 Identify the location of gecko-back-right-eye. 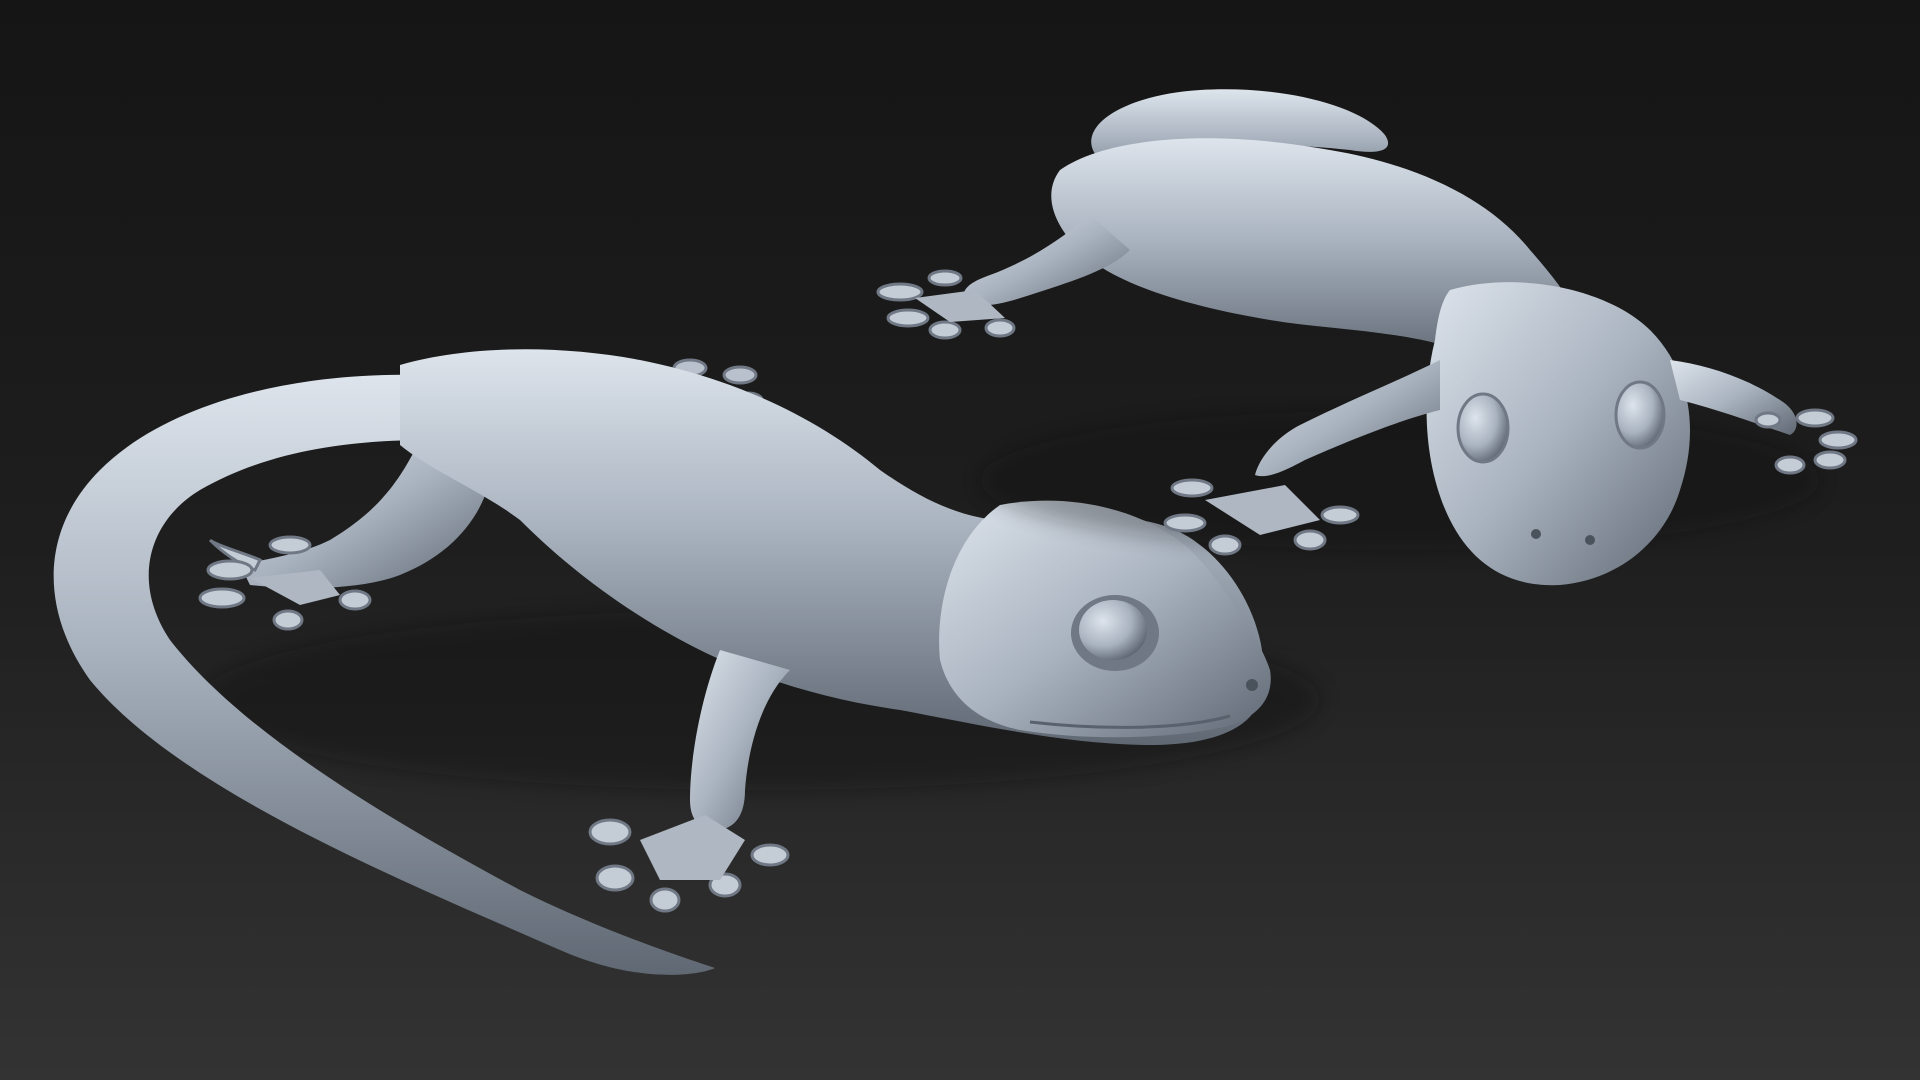
(1640, 415).